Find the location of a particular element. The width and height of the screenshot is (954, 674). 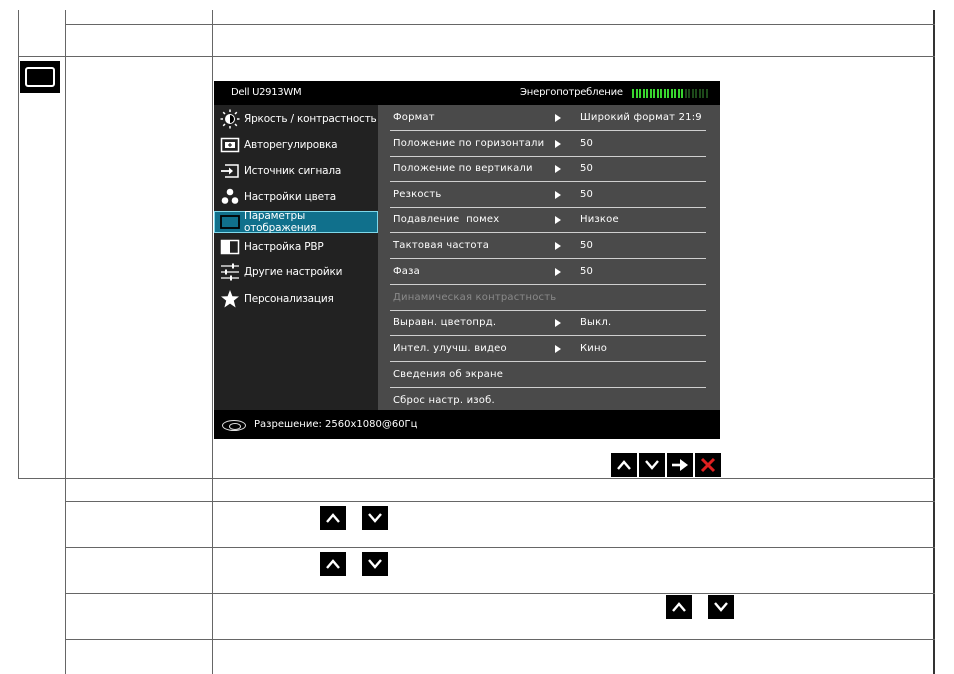

energy-meter is located at coordinates (671, 93).